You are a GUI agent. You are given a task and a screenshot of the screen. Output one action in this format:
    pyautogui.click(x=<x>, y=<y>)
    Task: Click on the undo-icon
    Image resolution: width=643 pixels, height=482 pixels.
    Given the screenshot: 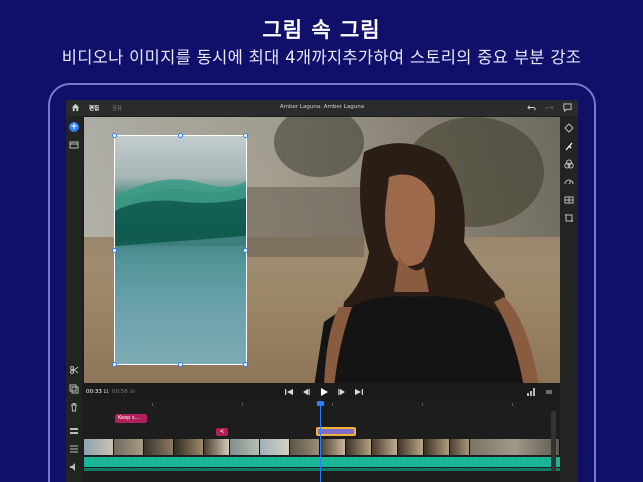 What is the action you would take?
    pyautogui.click(x=531, y=107)
    